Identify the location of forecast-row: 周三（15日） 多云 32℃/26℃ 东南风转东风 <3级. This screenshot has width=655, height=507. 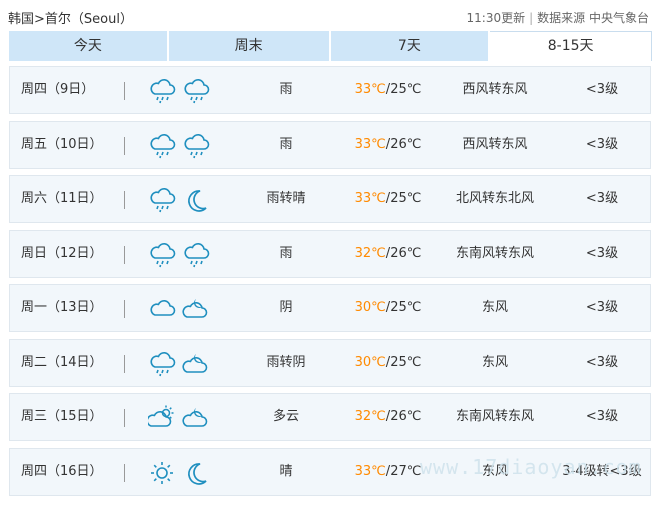
(330, 417).